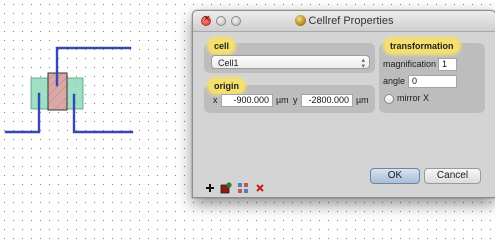 This screenshot has width=495, height=246. What do you see at coordinates (295, 100) in the screenshot?
I see `origin-y-label: y` at bounding box center [295, 100].